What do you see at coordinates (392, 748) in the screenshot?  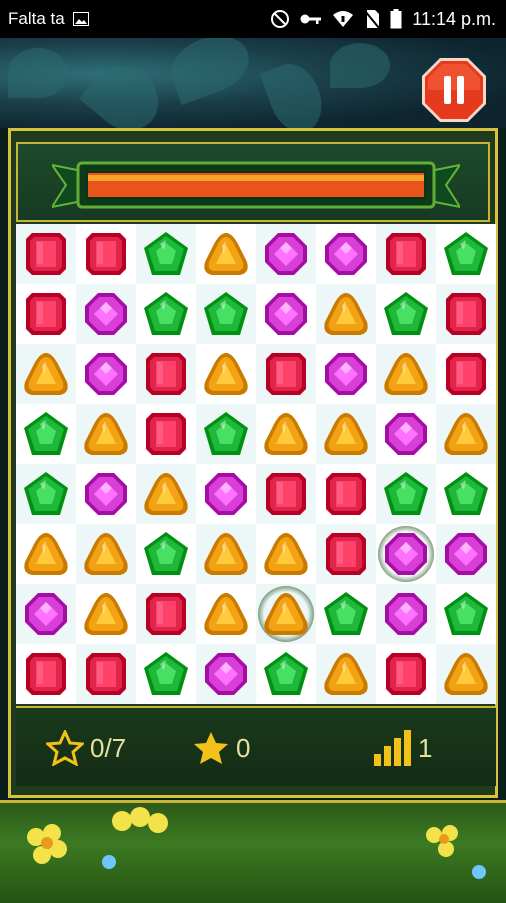 I see `signal-bars-icon` at bounding box center [392, 748].